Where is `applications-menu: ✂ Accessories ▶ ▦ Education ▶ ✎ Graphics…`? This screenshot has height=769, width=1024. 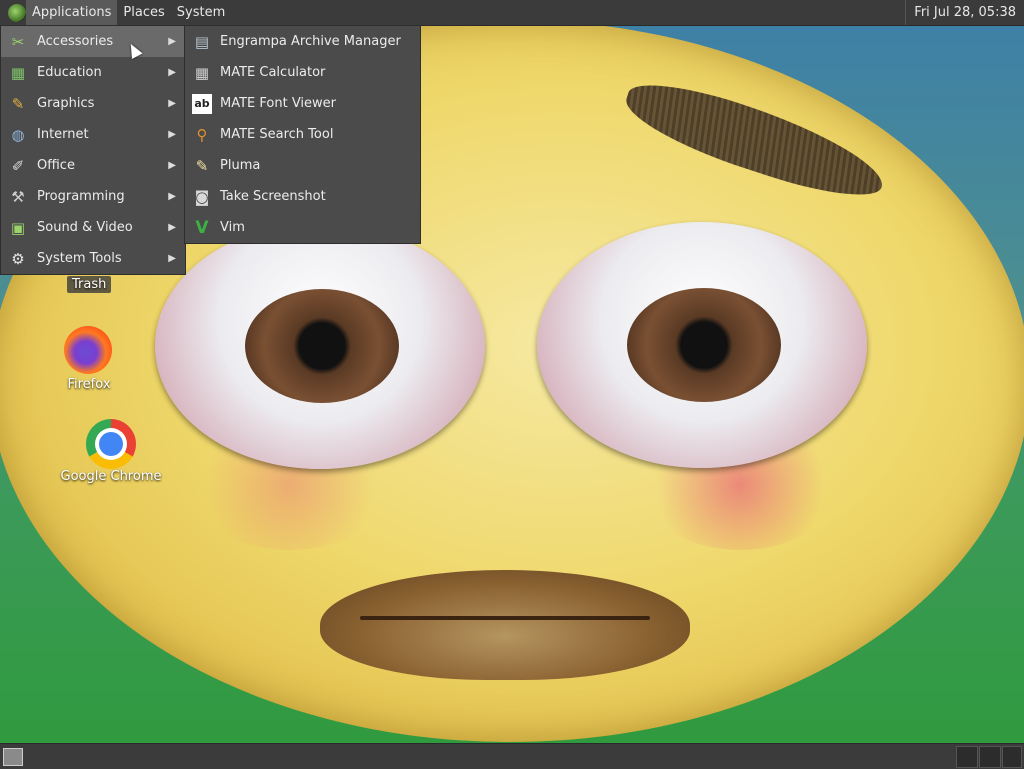 applications-menu: ✂ Accessories ▶ ▦ Education ▶ ✎ Graphics… is located at coordinates (93, 150).